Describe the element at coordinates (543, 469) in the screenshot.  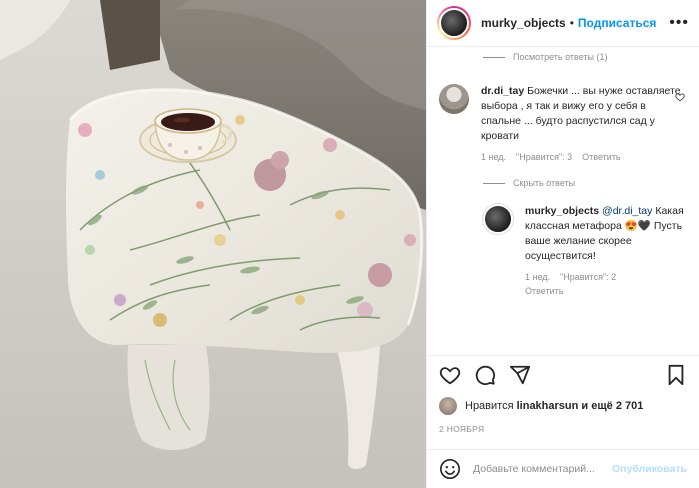
I see `comment-input` at that location.